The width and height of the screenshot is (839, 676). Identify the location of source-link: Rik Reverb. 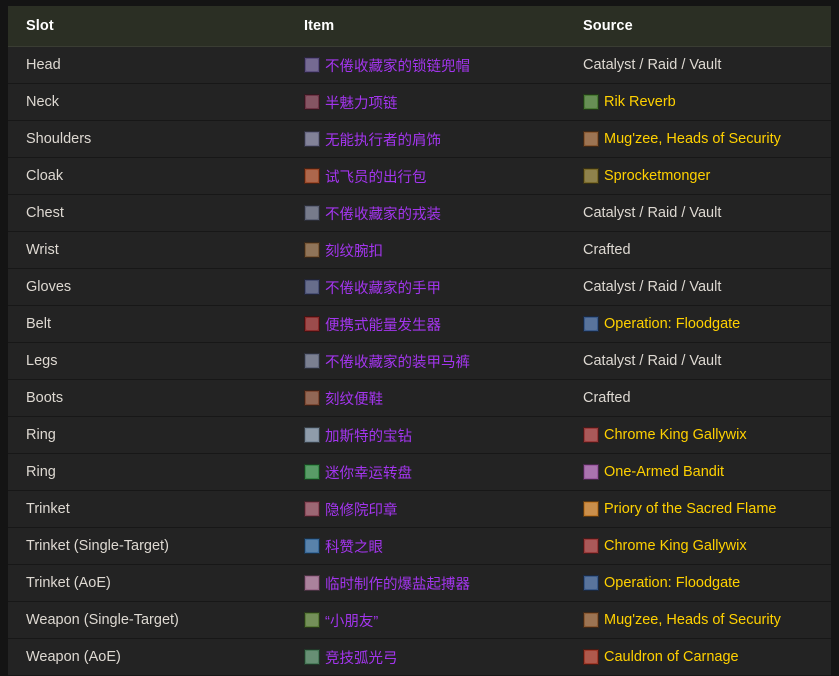
(707, 102).